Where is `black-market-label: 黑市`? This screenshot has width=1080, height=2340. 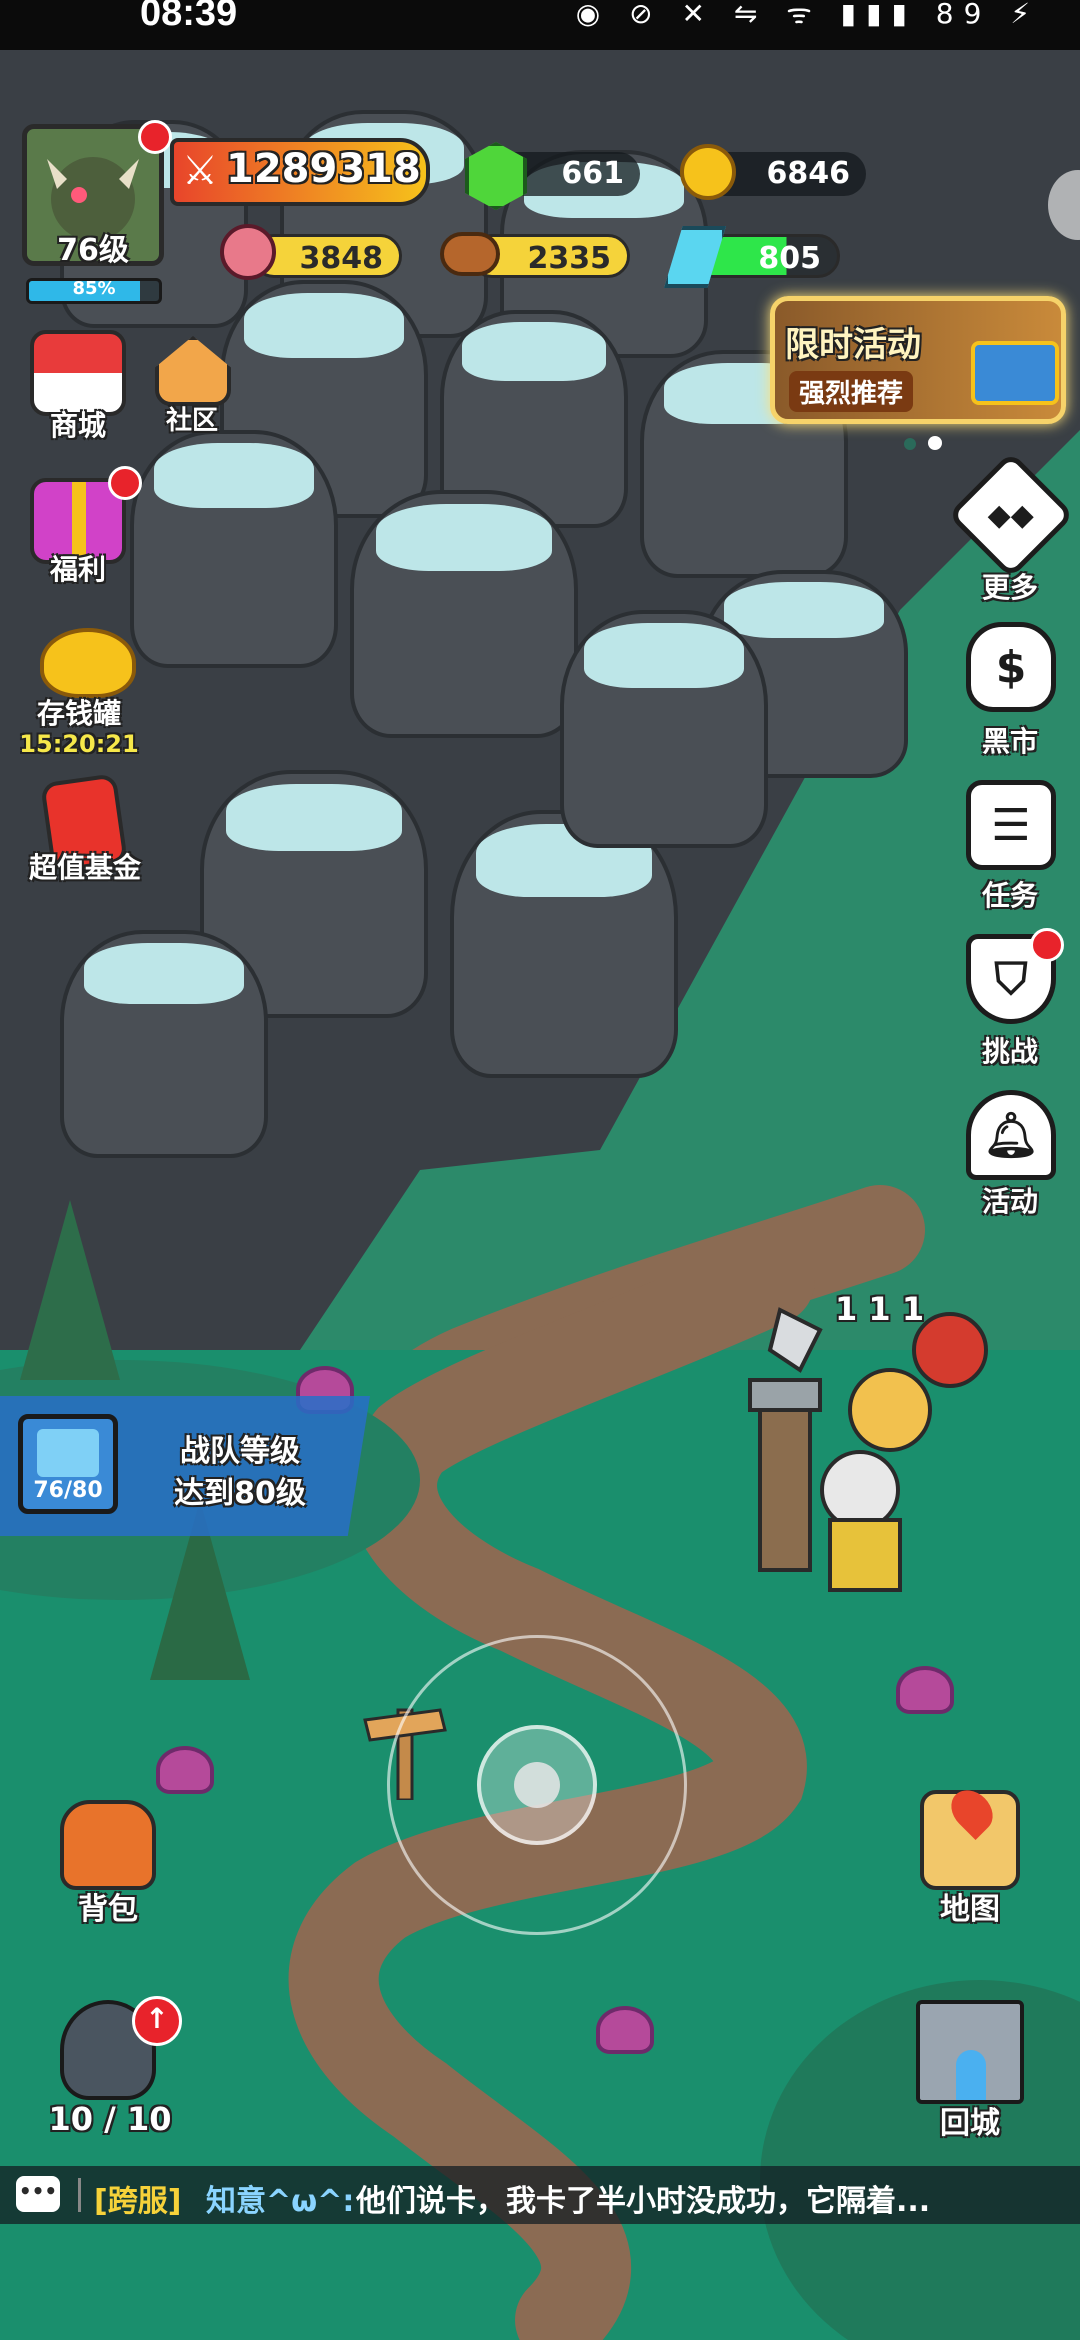
black-market-label: 黑市 is located at coordinates (1010, 740).